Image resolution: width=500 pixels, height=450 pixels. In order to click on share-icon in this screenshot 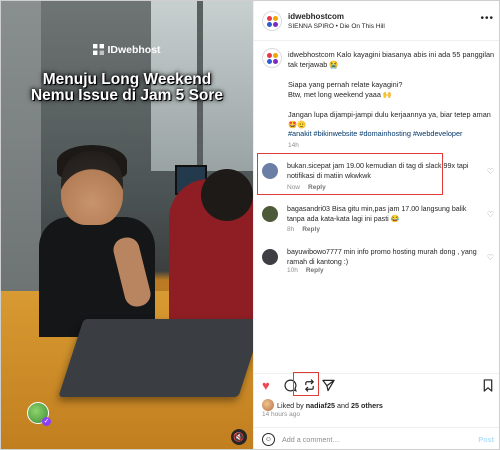, I will do `click(328, 385)`.